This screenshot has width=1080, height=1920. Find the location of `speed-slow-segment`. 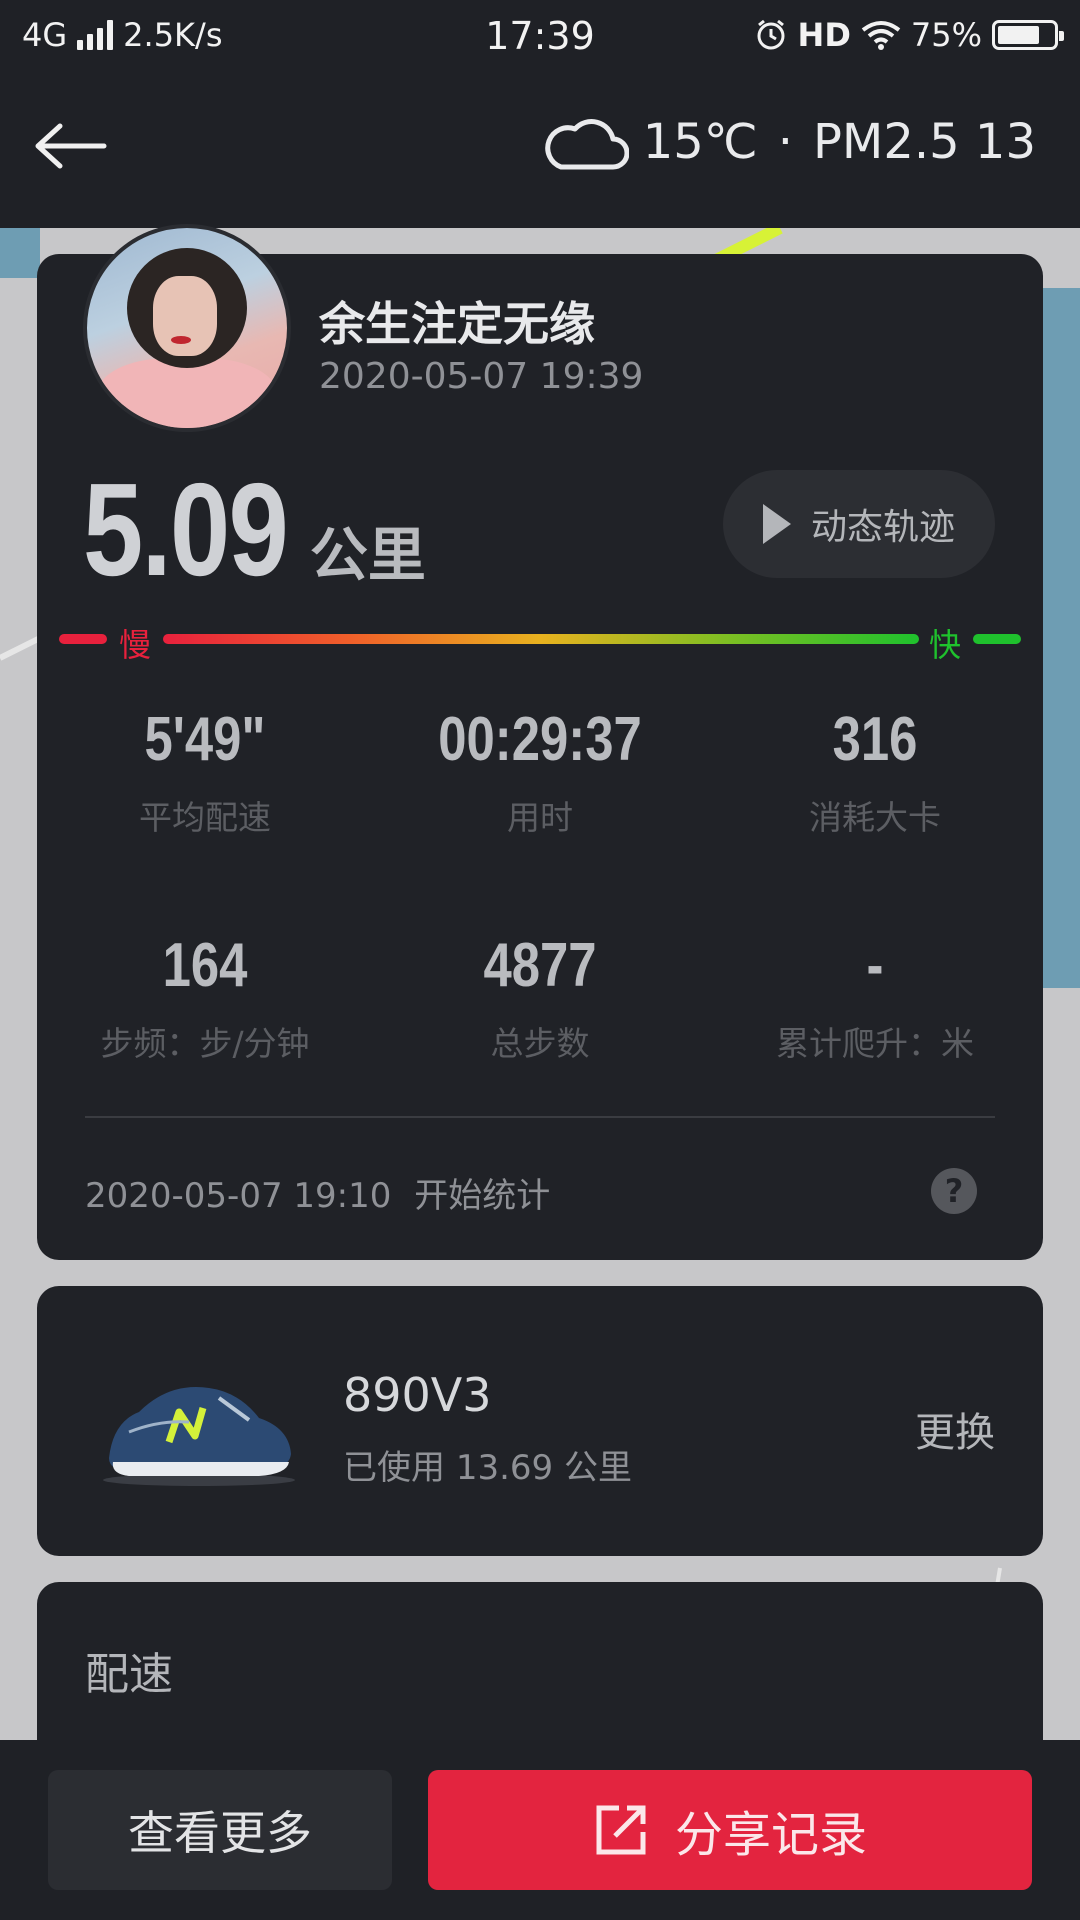

speed-slow-segment is located at coordinates (83, 639).